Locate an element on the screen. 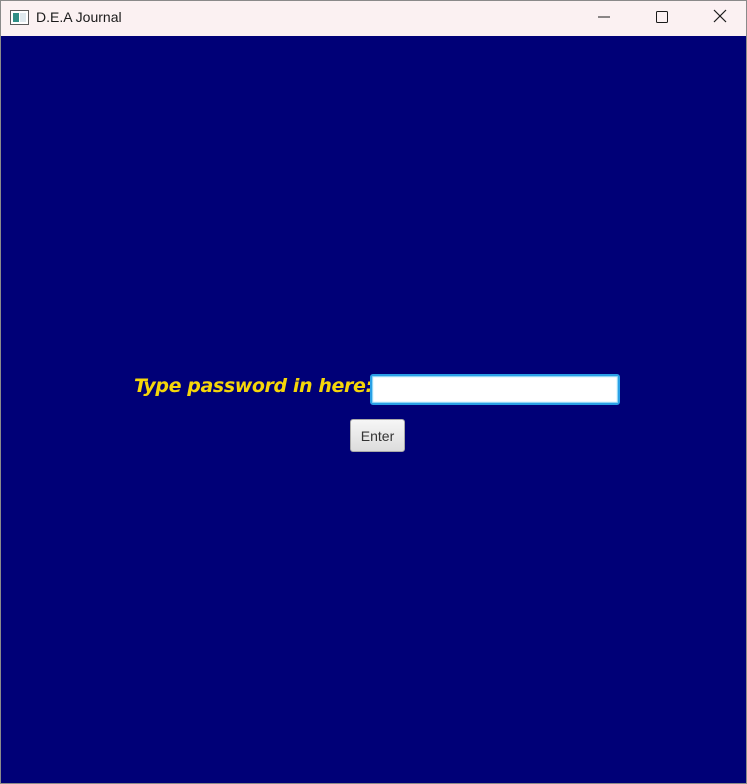 The image size is (747, 784). close-button is located at coordinates (718, 18).